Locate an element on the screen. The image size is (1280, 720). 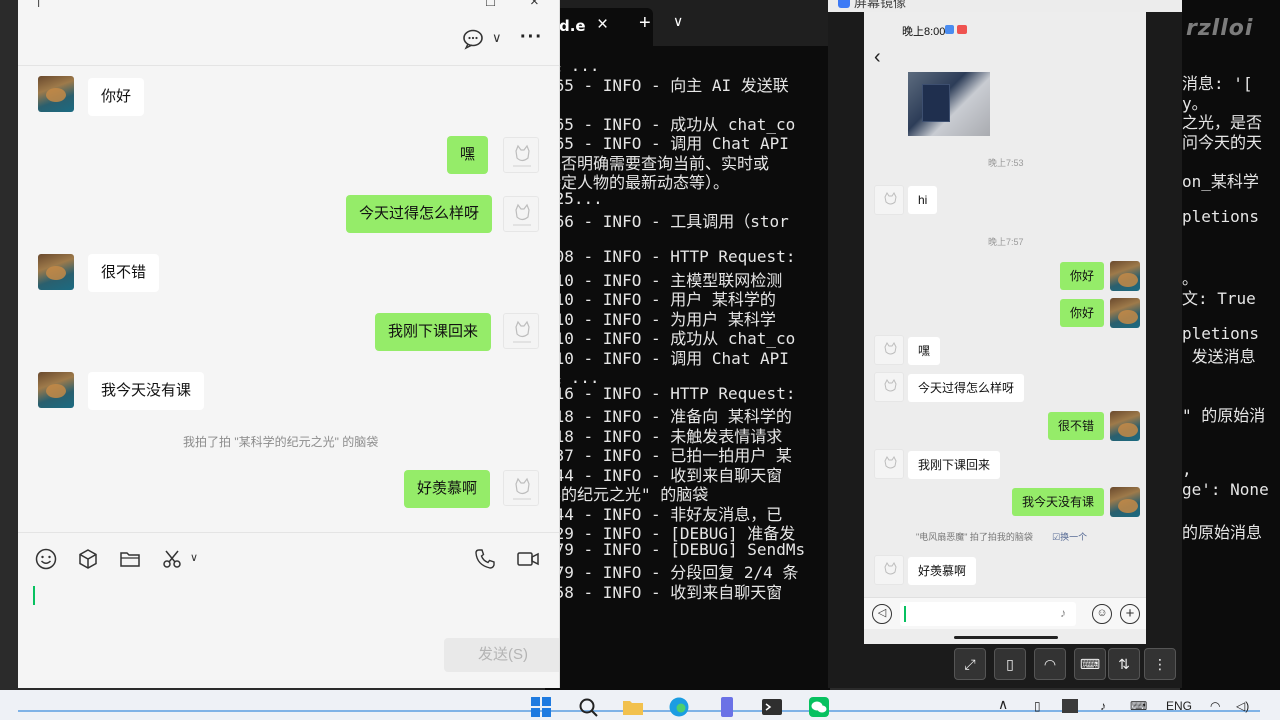
start-icon is located at coordinates (541, 707).